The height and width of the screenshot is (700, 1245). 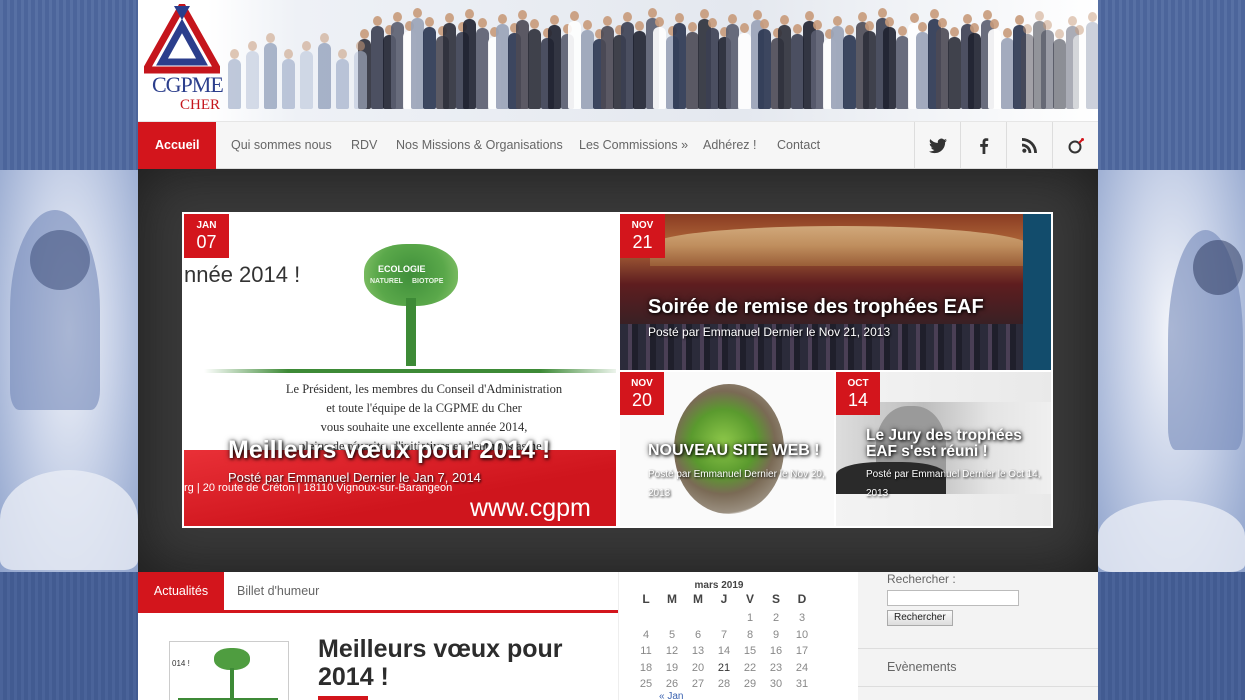 I want to click on tab-actualites: Actualités, so click(x=181, y=591).